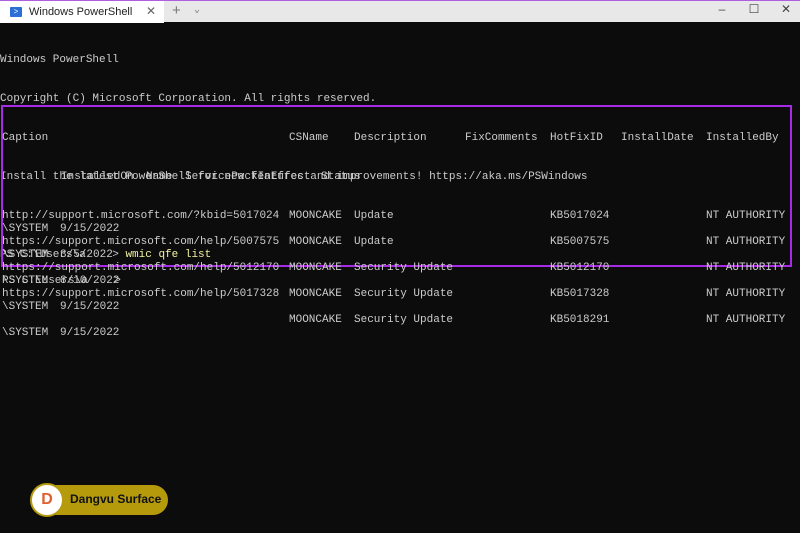  What do you see at coordinates (722, 9) in the screenshot?
I see `minimize-button: –` at bounding box center [722, 9].